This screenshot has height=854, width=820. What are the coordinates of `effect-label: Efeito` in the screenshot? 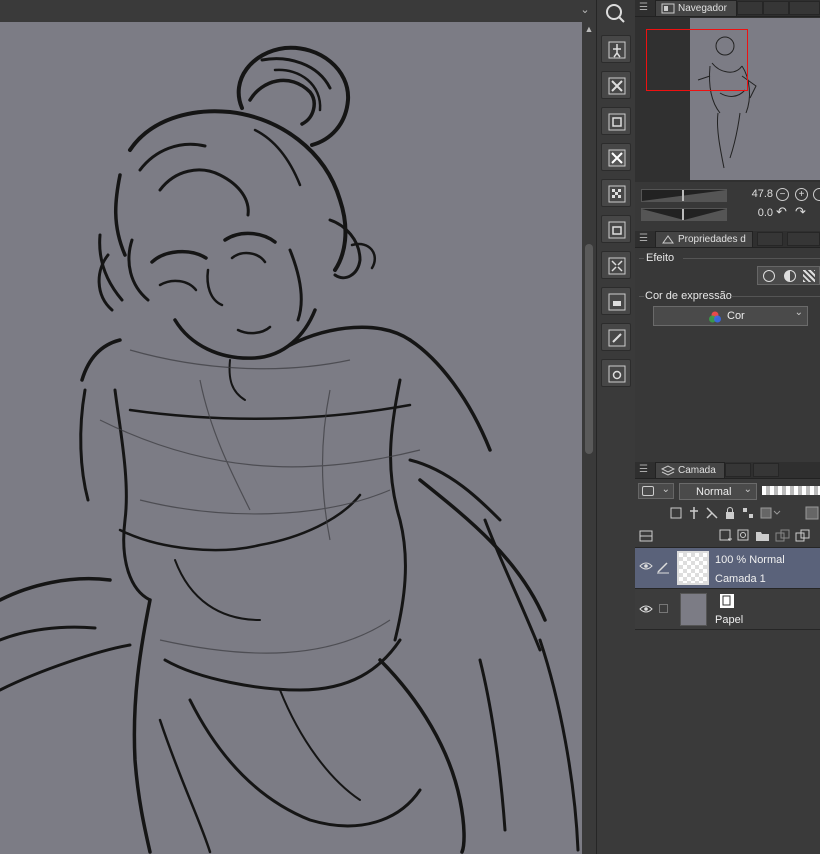 It's located at (660, 258).